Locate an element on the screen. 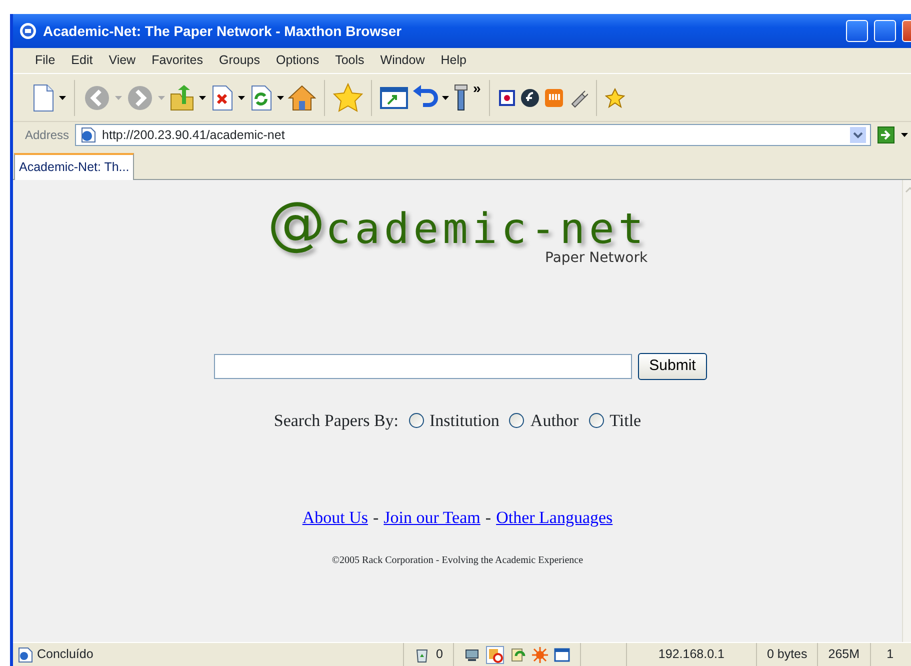 The width and height of the screenshot is (911, 666). footer-link: Other Languages is located at coordinates (554, 517).